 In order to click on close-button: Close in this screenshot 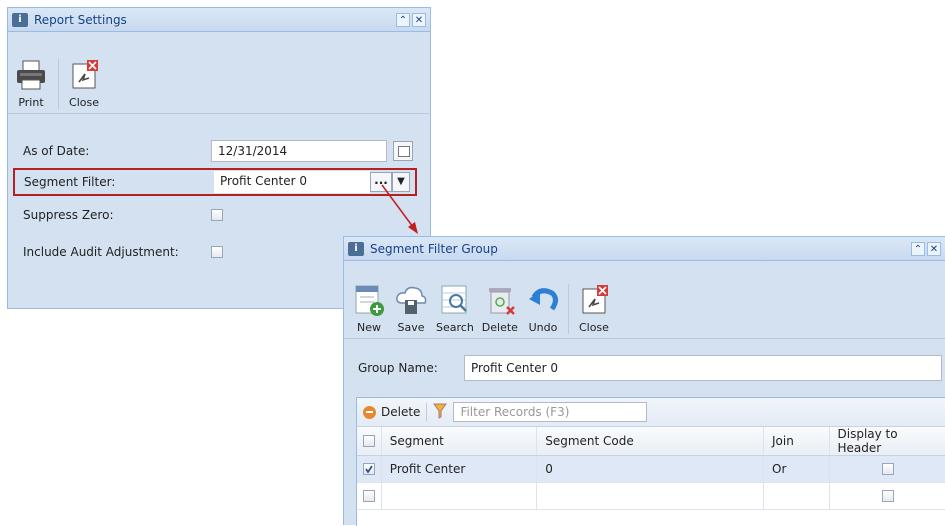, I will do `click(594, 308)`.